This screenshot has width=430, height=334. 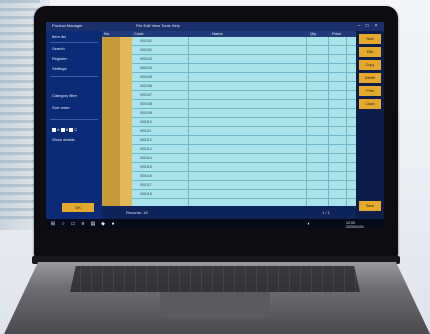 I want to click on table-cell: 000107, so click(x=146, y=95).